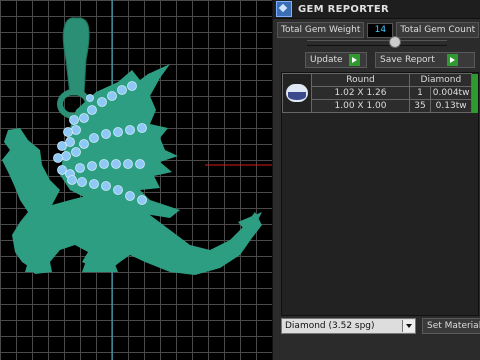 This screenshot has height=360, width=480. What do you see at coordinates (330, 326) in the screenshot?
I see `material-select-value: Diamond (3.52 spg)` at bounding box center [330, 326].